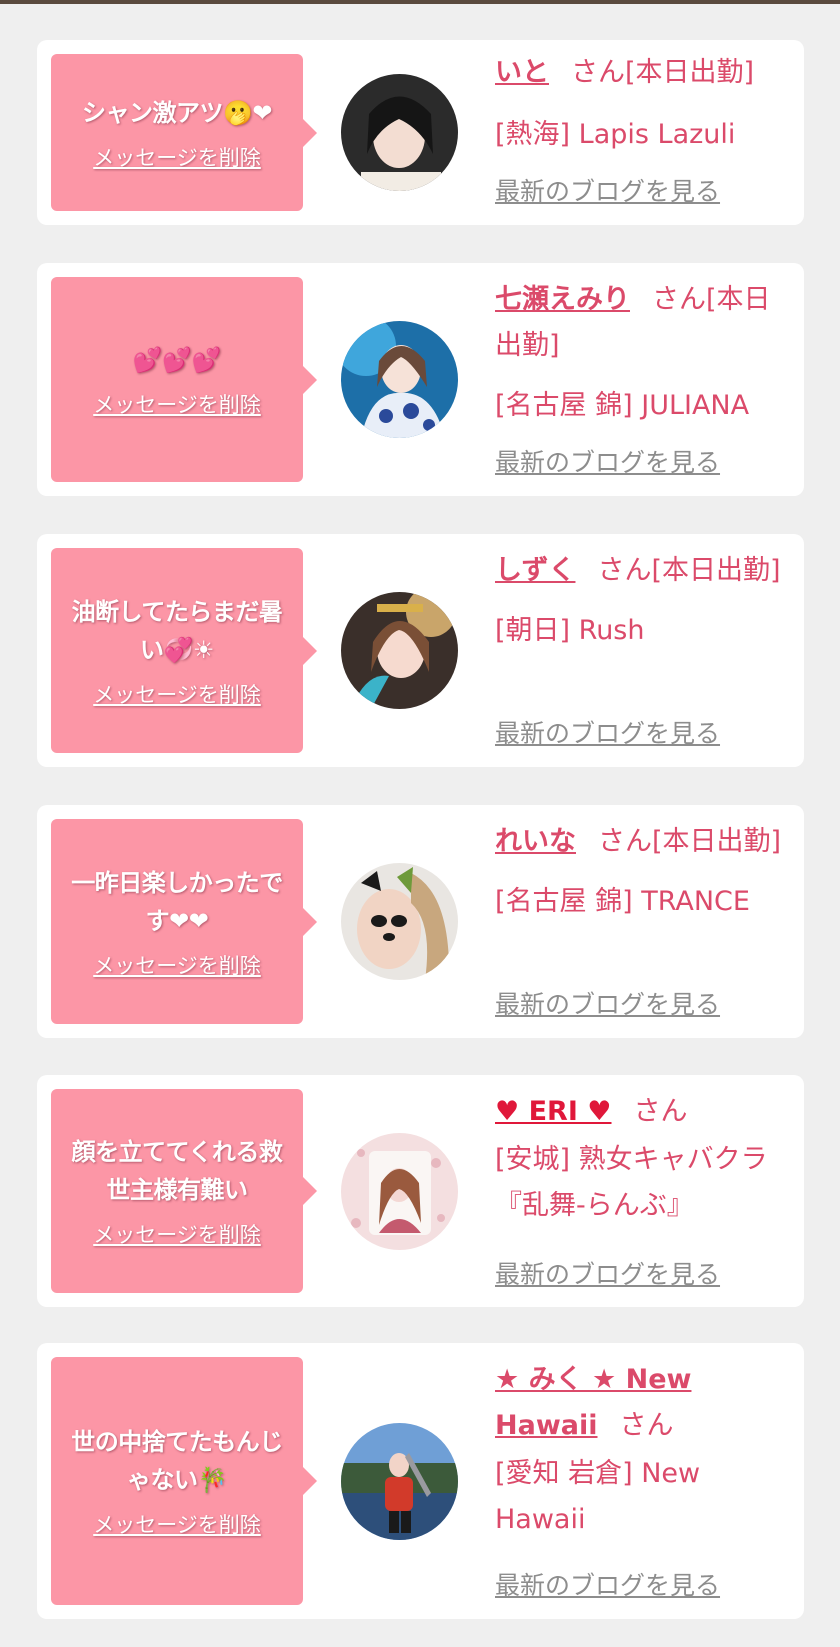 This screenshot has width=840, height=1647. I want to click on shop-location: [安城] 熟女キャバクラ『乱舞-らんぶ』, so click(631, 1182).